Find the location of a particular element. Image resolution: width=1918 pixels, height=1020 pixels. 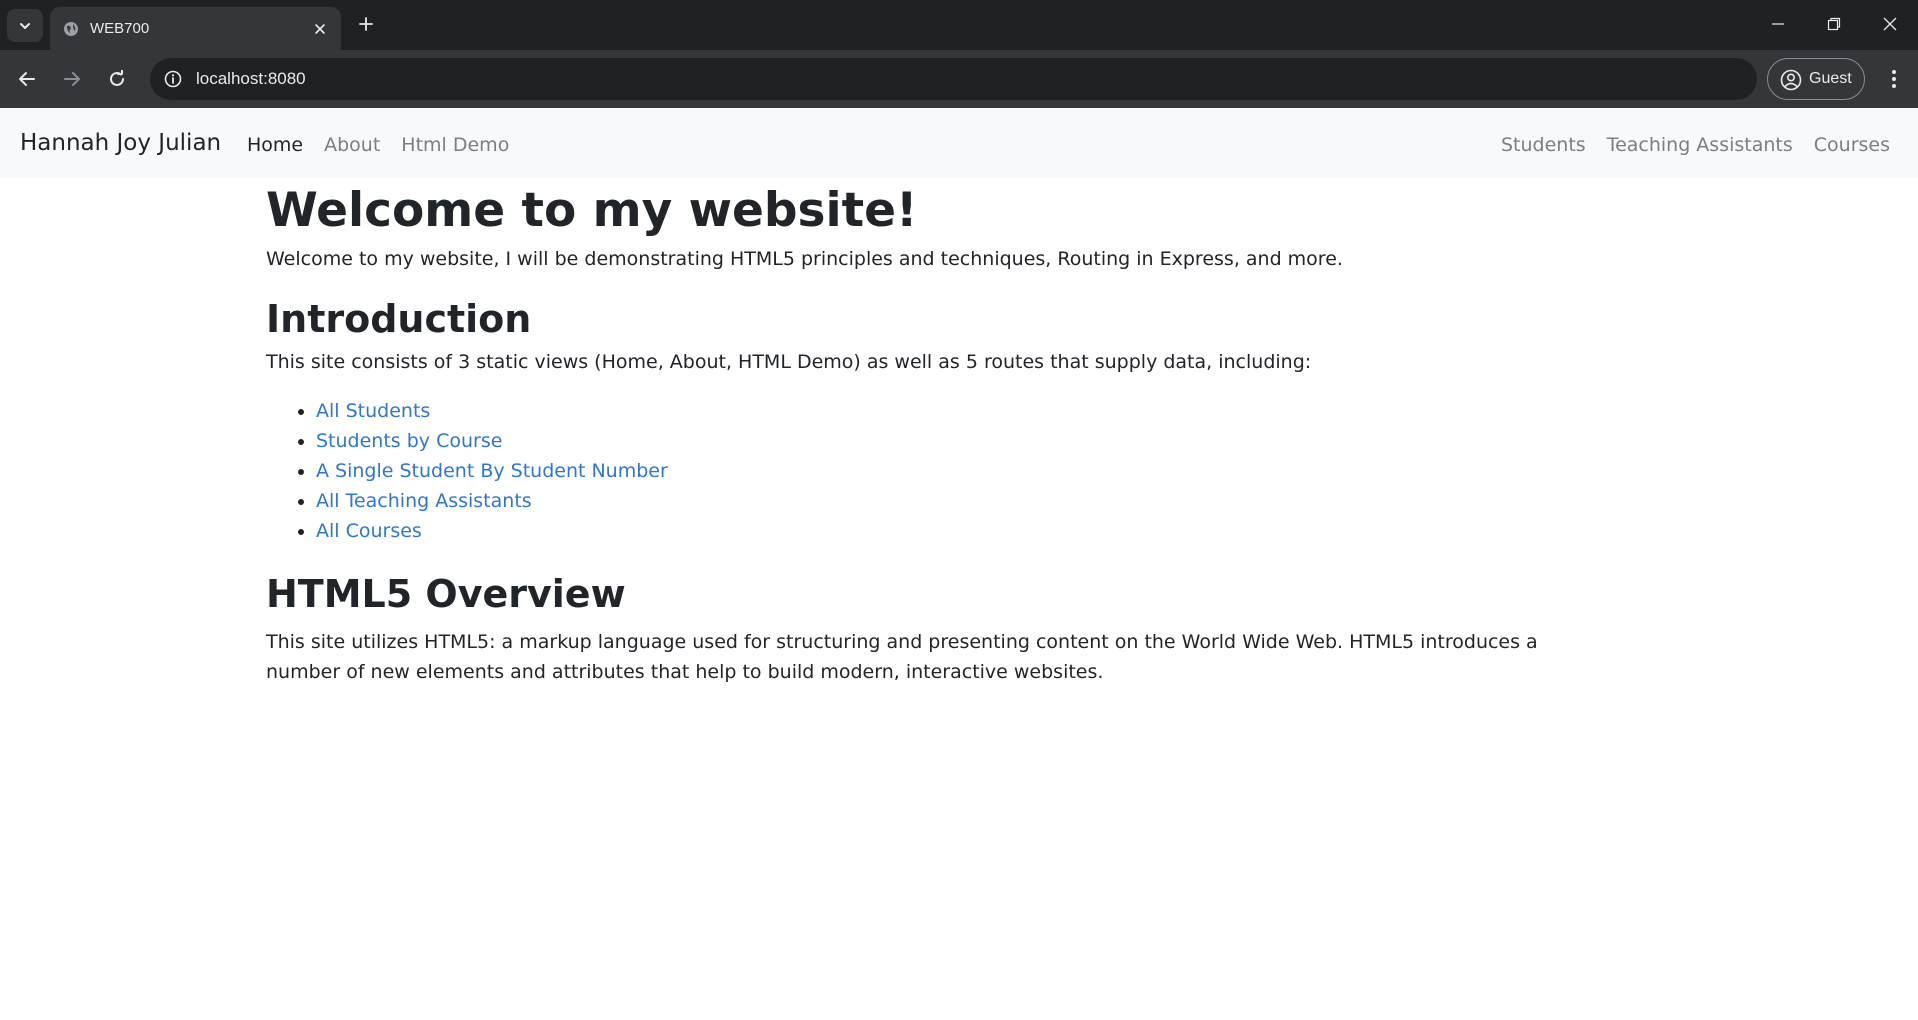

restore-button is located at coordinates (1834, 24).